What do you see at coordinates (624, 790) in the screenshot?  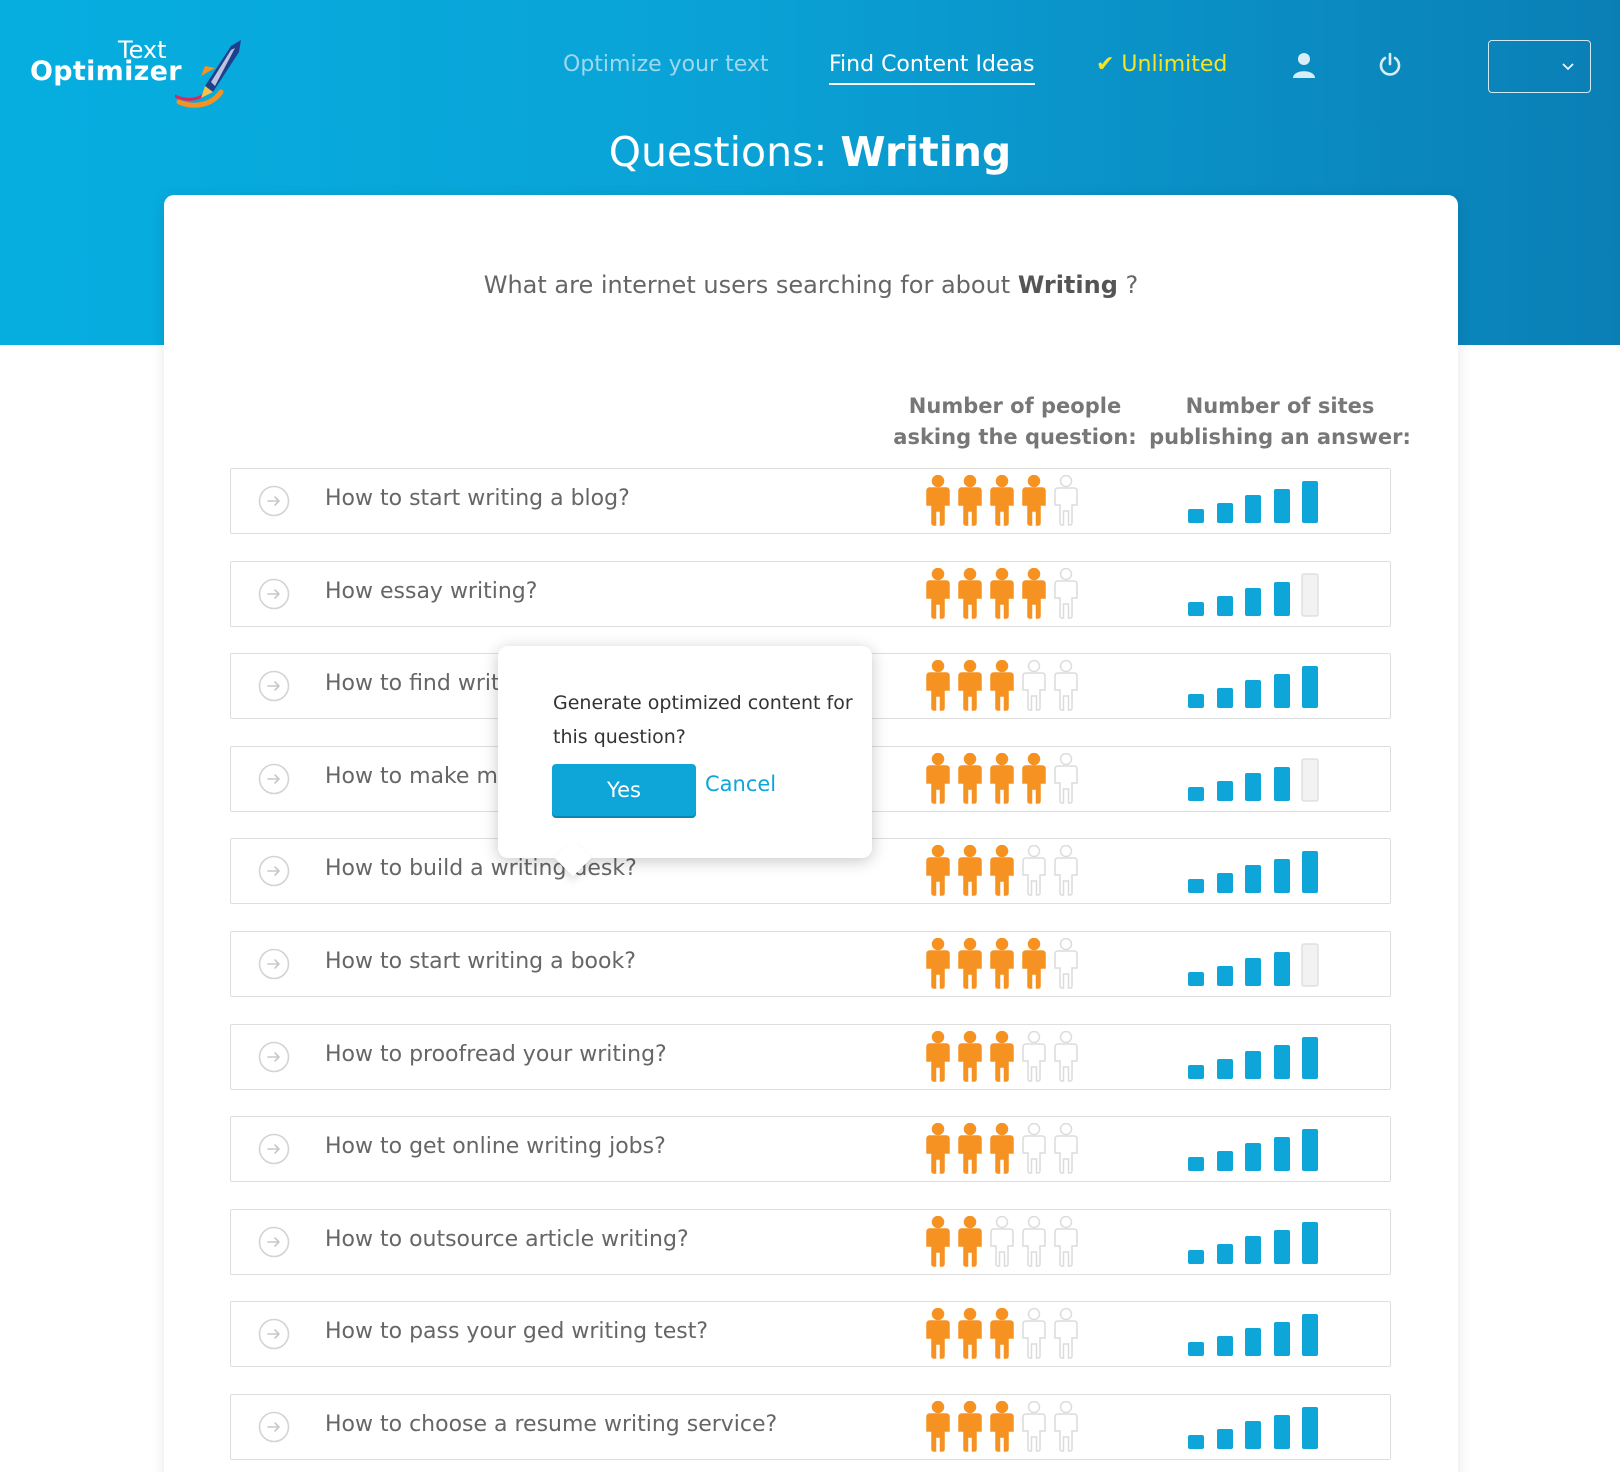 I see `yes-button: Yes` at bounding box center [624, 790].